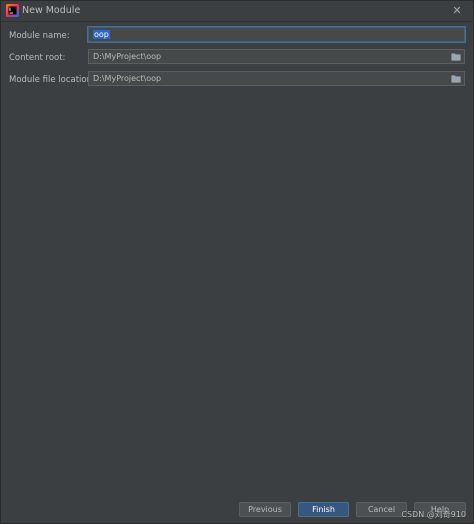  Describe the element at coordinates (237, 11) in the screenshot. I see `title-bar: New Module ✕` at that location.